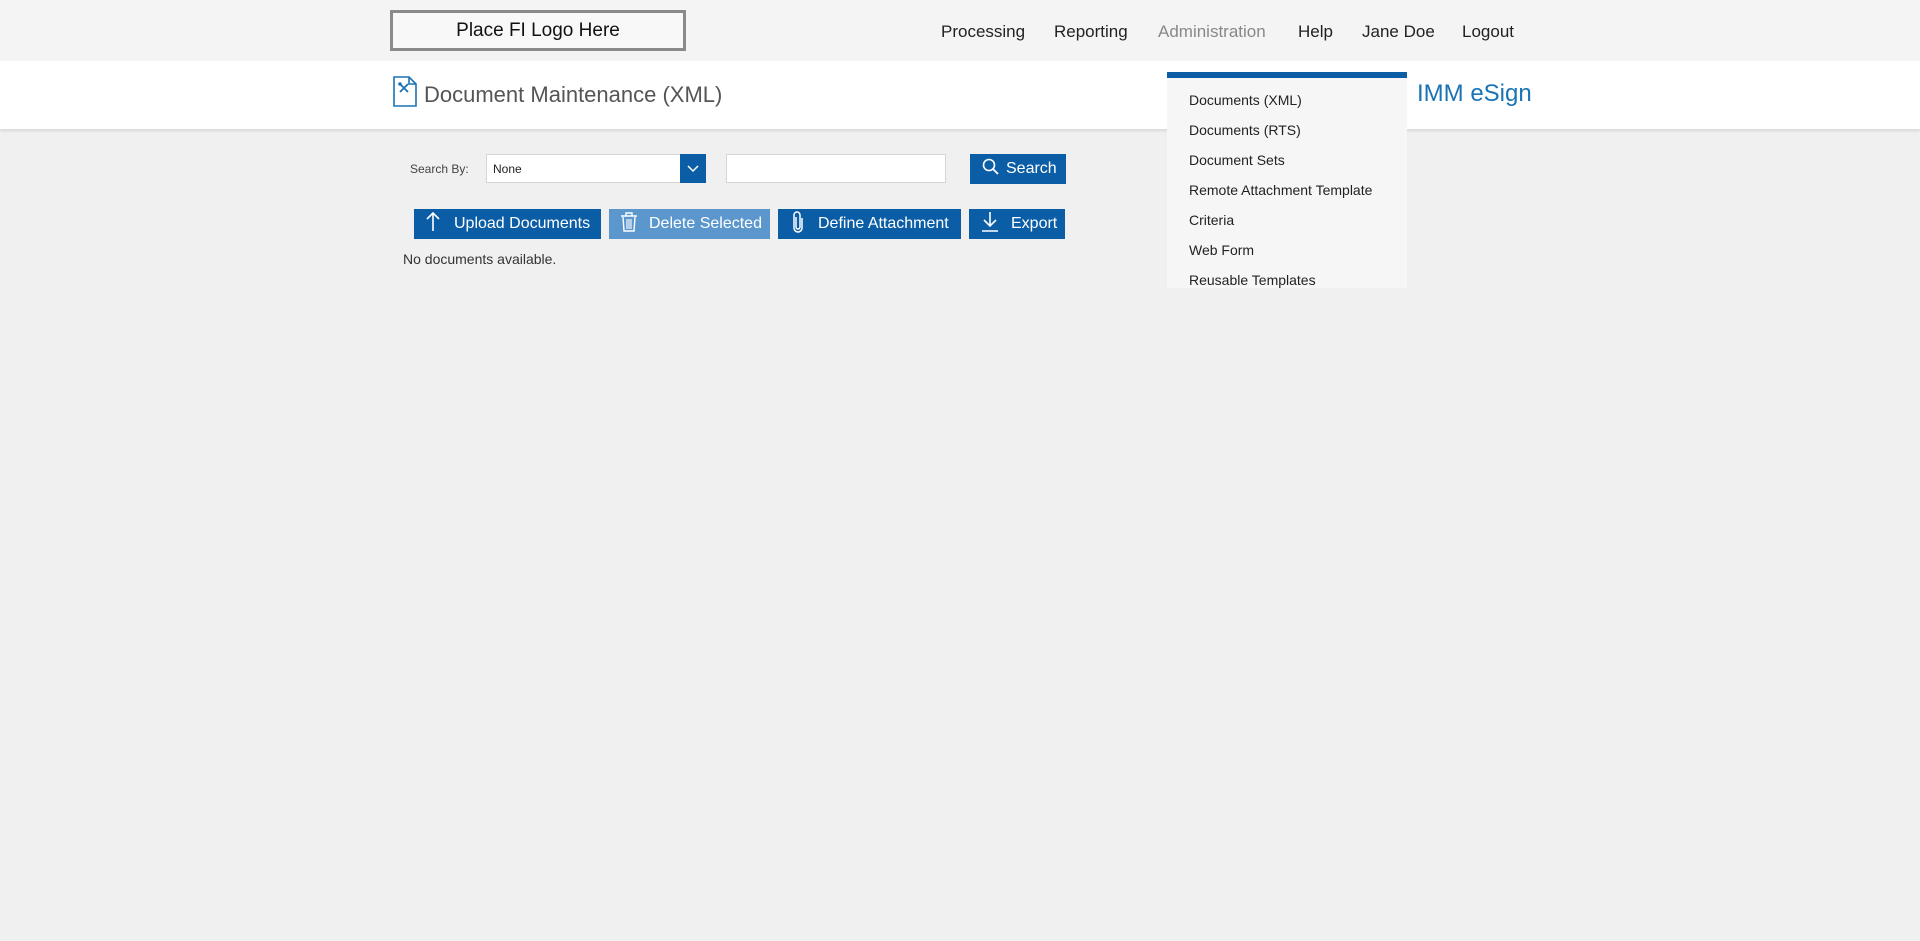  Describe the element at coordinates (596, 168) in the screenshot. I see `search-by-select: None` at that location.